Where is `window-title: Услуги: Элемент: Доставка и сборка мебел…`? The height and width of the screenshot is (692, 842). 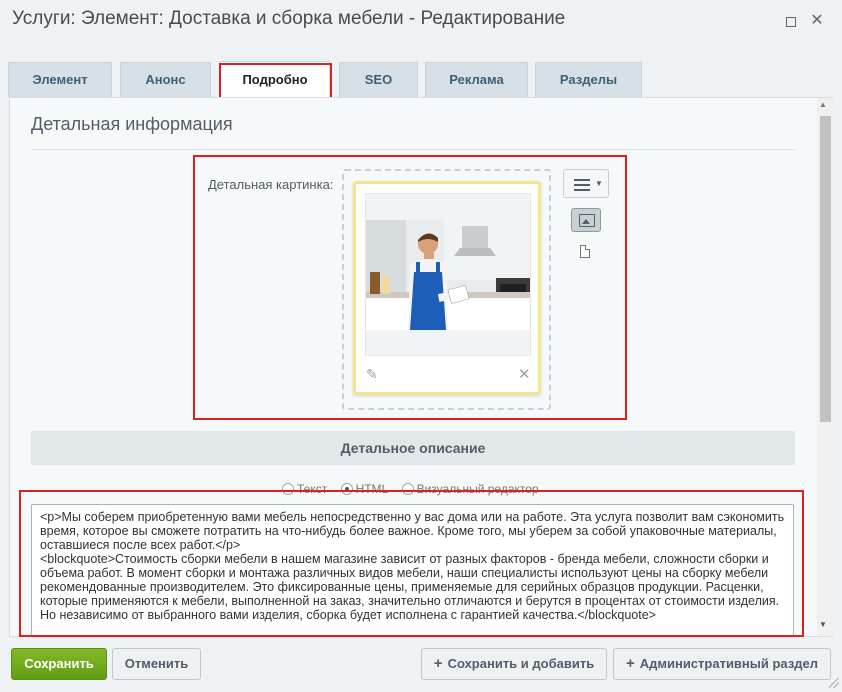 window-title: Услуги: Элемент: Доставка и сборка мебел… is located at coordinates (289, 18).